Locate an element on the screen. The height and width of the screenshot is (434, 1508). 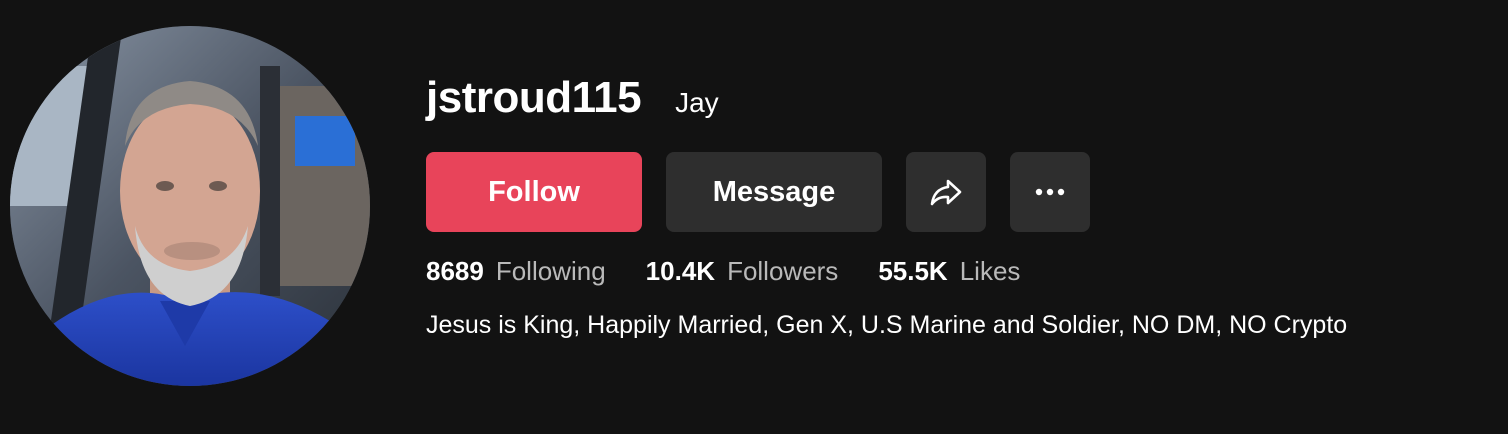
share-arrow-icon is located at coordinates (946, 192).